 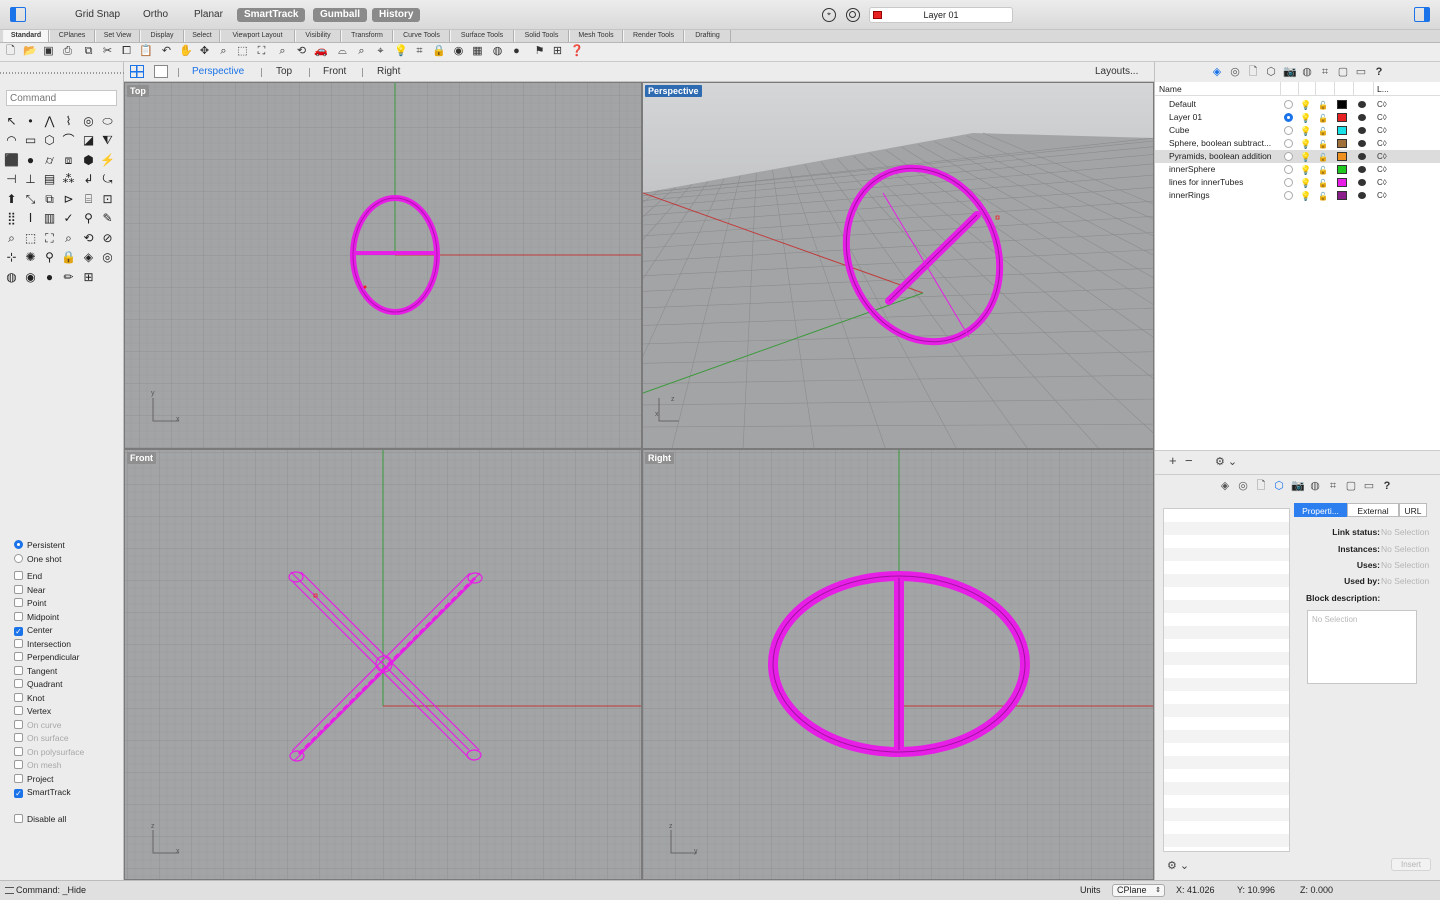 I want to click on units-button: Units, so click(x=1090, y=890).